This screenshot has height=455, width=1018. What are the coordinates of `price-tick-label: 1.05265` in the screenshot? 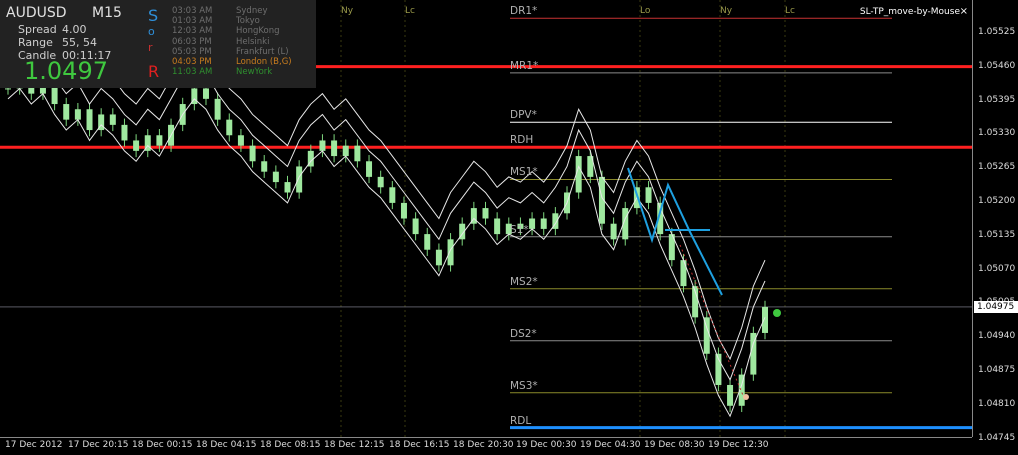 It's located at (997, 167).